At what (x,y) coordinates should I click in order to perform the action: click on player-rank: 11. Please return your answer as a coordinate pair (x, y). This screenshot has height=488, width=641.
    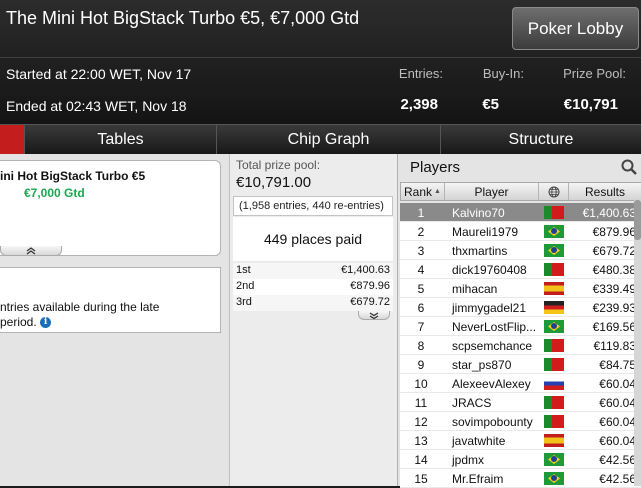
    Looking at the image, I should click on (421, 403).